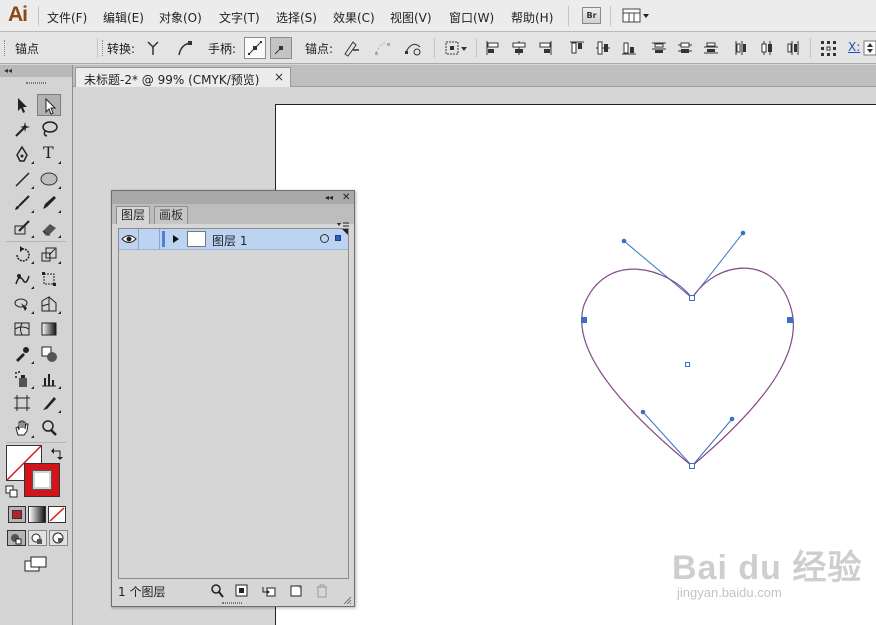 This screenshot has width=876, height=625. I want to click on panel-resize-icon, so click(347, 599).